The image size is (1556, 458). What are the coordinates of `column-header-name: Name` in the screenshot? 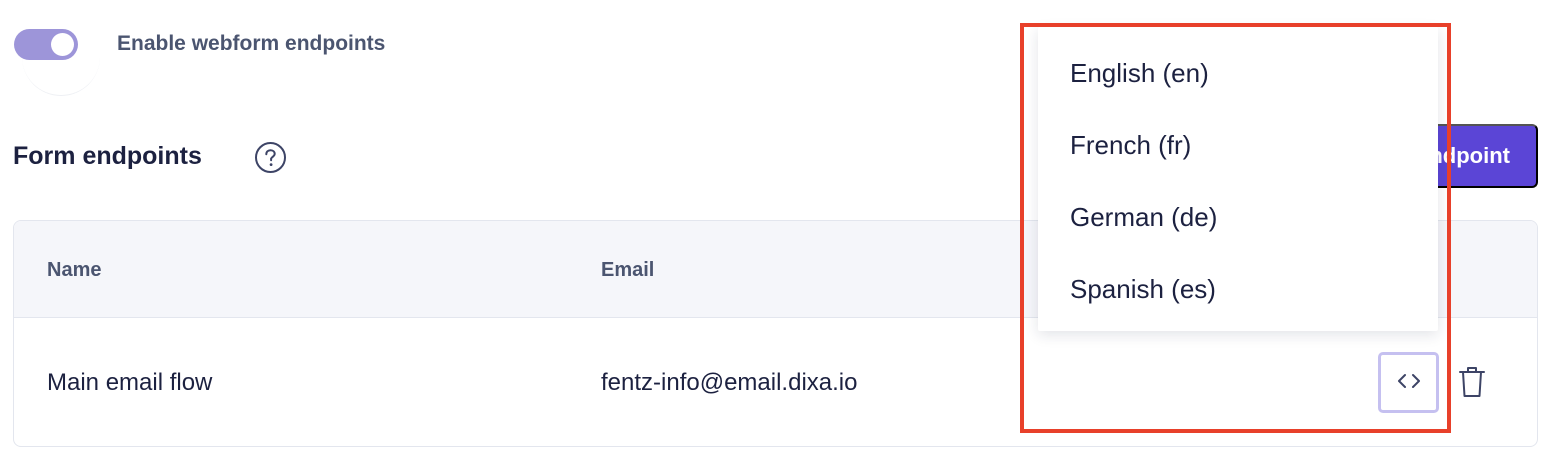 It's located at (74, 270).